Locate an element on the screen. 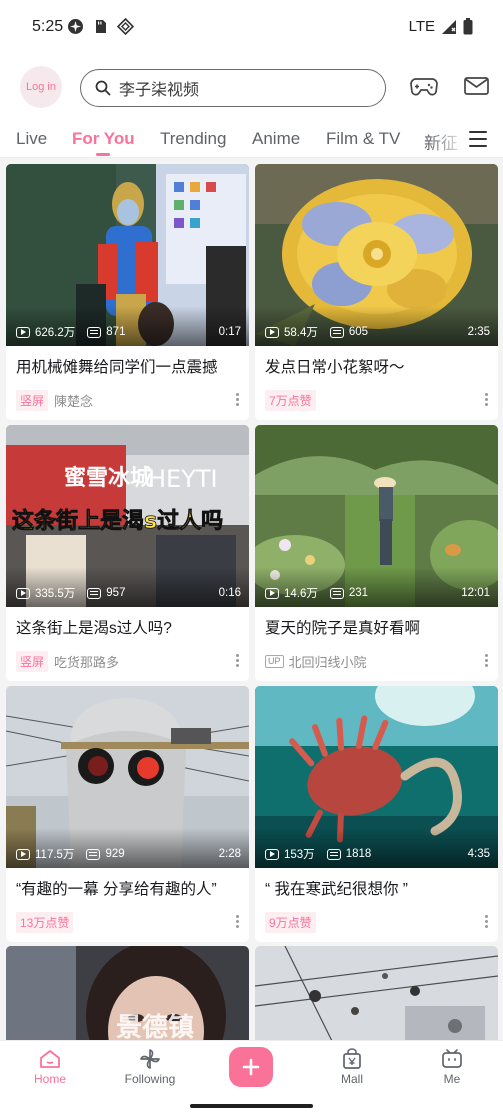 Image resolution: width=503 pixels, height=1120 pixels. tab-trending: Trending is located at coordinates (193, 139).